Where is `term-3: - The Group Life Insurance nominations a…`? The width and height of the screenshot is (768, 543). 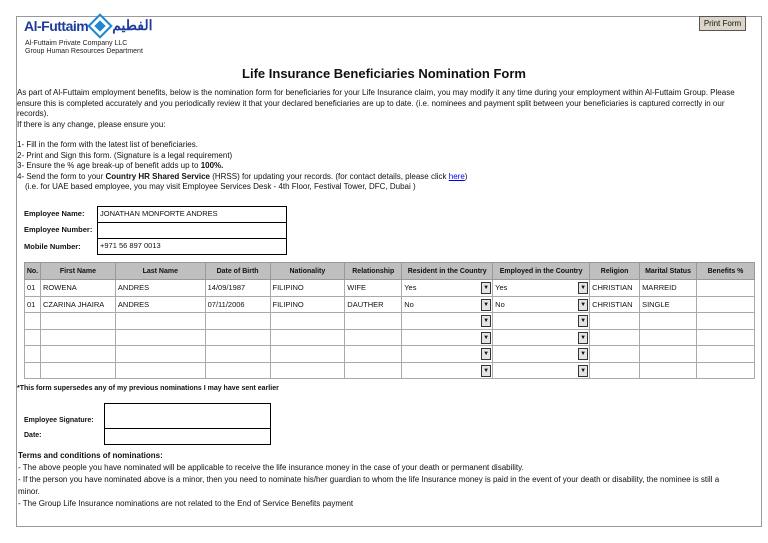 term-3: - The Group Life Insurance nominations a… is located at coordinates (186, 503).